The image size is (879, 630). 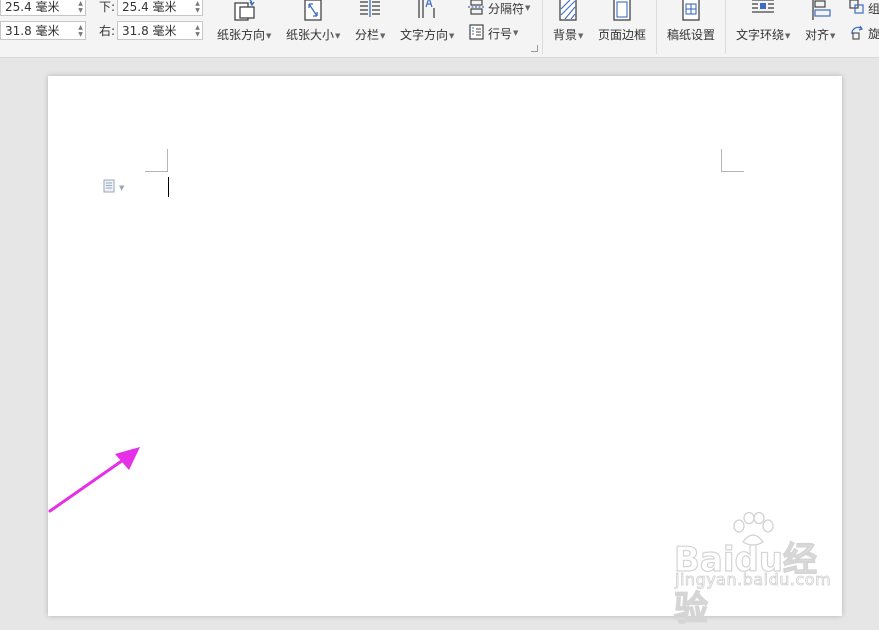 What do you see at coordinates (106, 31) in the screenshot?
I see `margin-right-label: 右:` at bounding box center [106, 31].